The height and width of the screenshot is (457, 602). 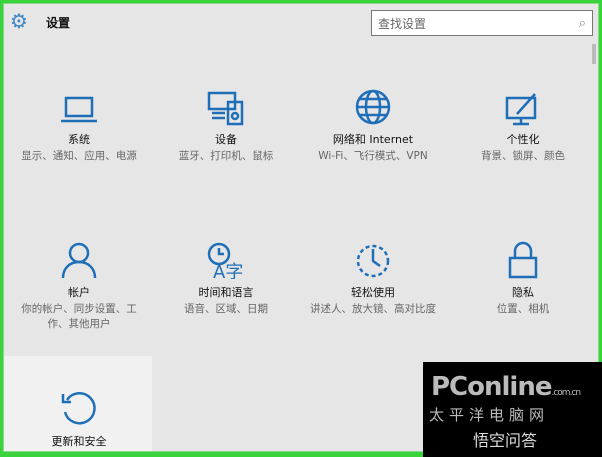 What do you see at coordinates (79, 292) in the screenshot?
I see `tile-label: 帐户` at bounding box center [79, 292].